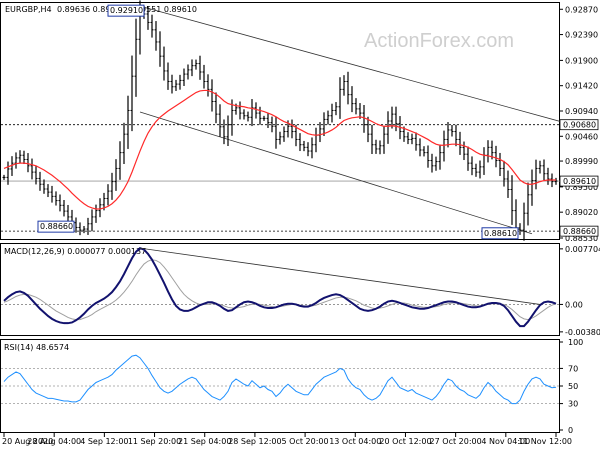  What do you see at coordinates (204, 441) in the screenshot?
I see `time-axis-label: 21 Sep 04:00` at bounding box center [204, 441].